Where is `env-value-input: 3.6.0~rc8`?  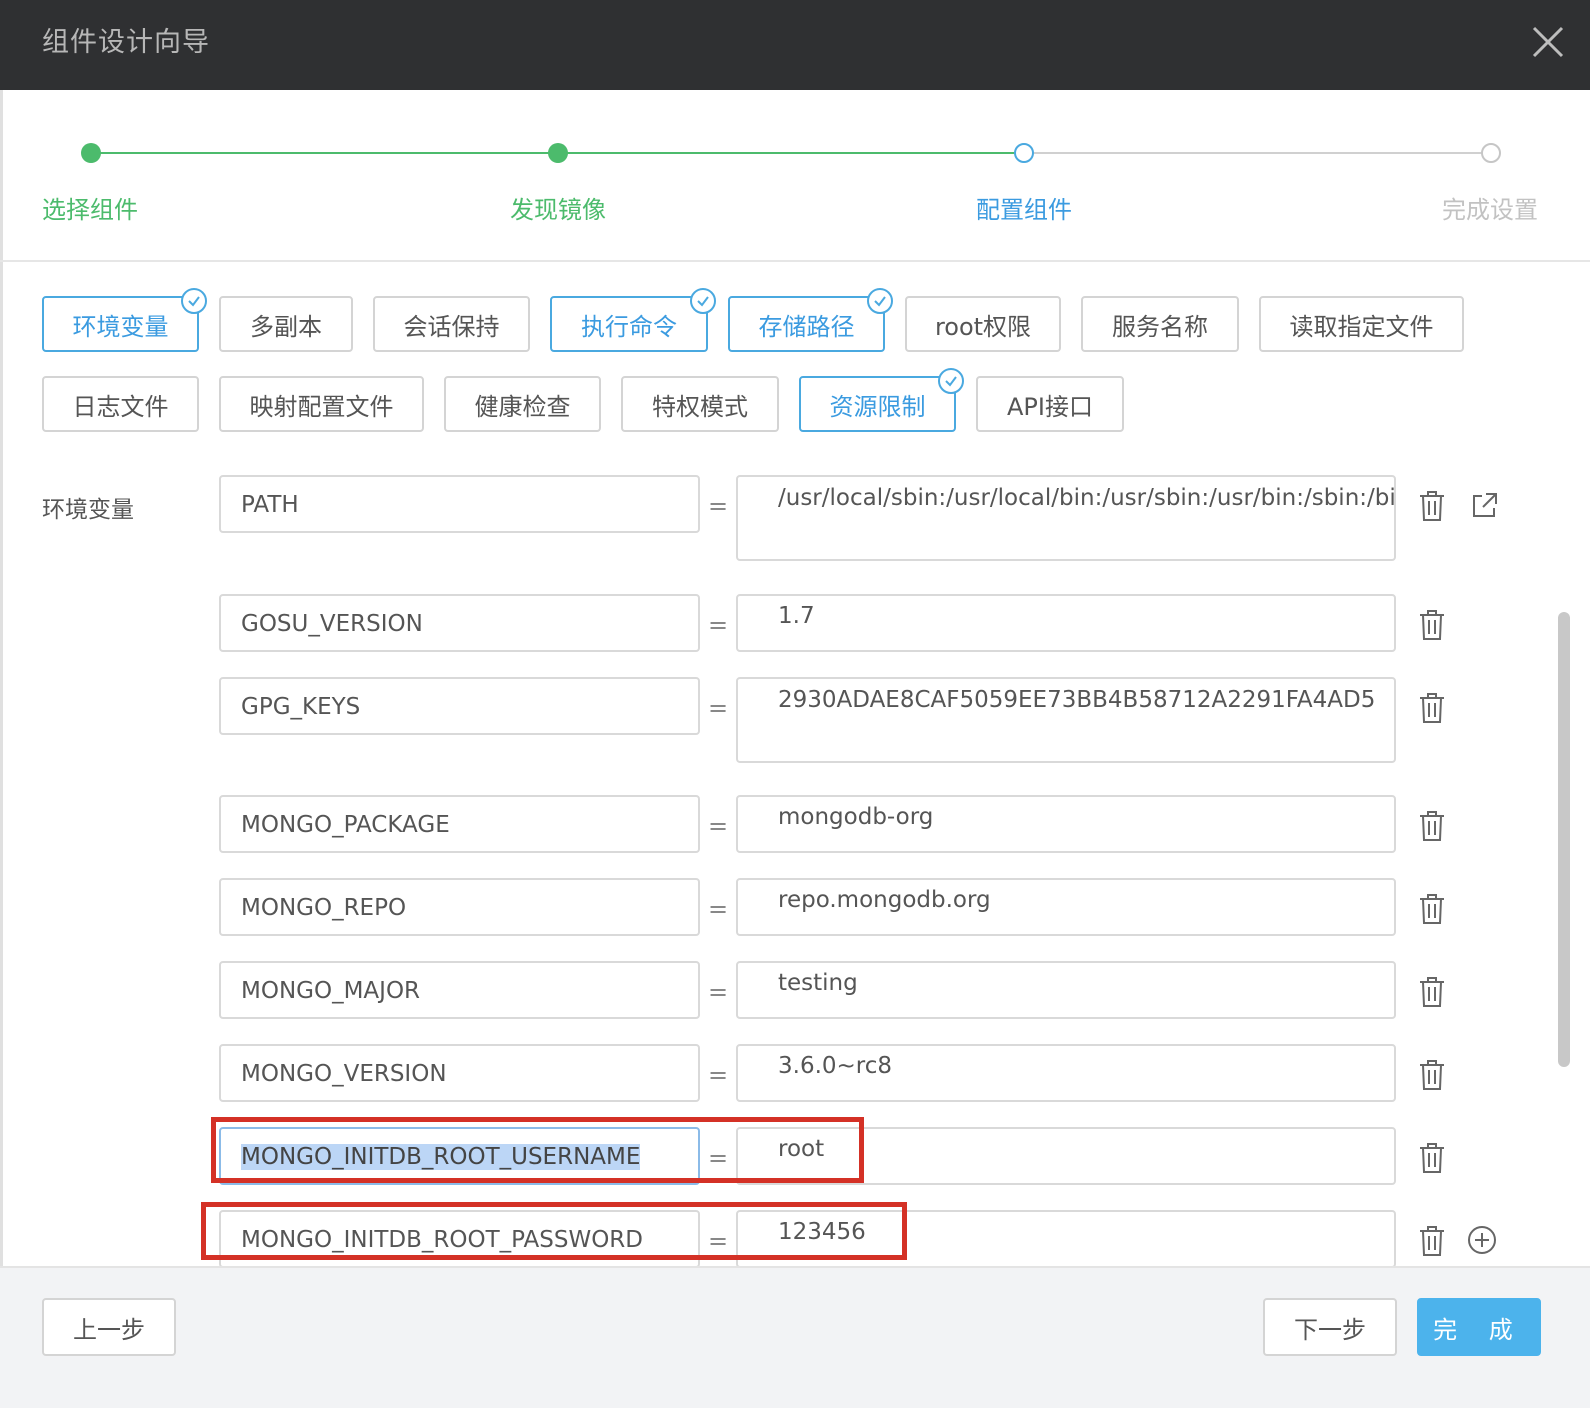
env-value-input: 3.6.0~rc8 is located at coordinates (1066, 1073).